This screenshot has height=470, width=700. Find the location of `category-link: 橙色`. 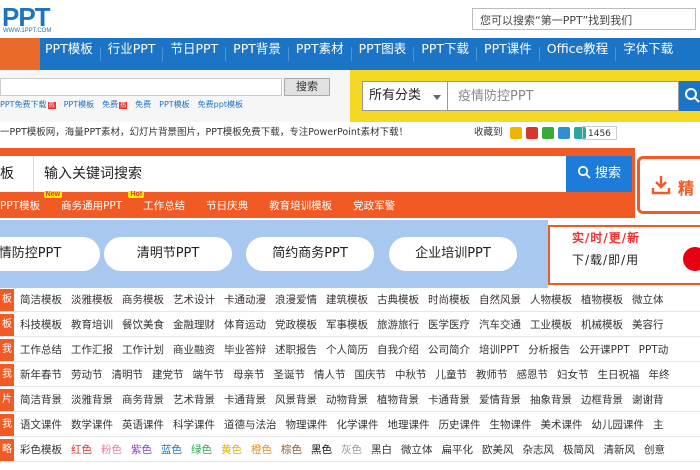

category-link: 橙色 is located at coordinates (261, 450).